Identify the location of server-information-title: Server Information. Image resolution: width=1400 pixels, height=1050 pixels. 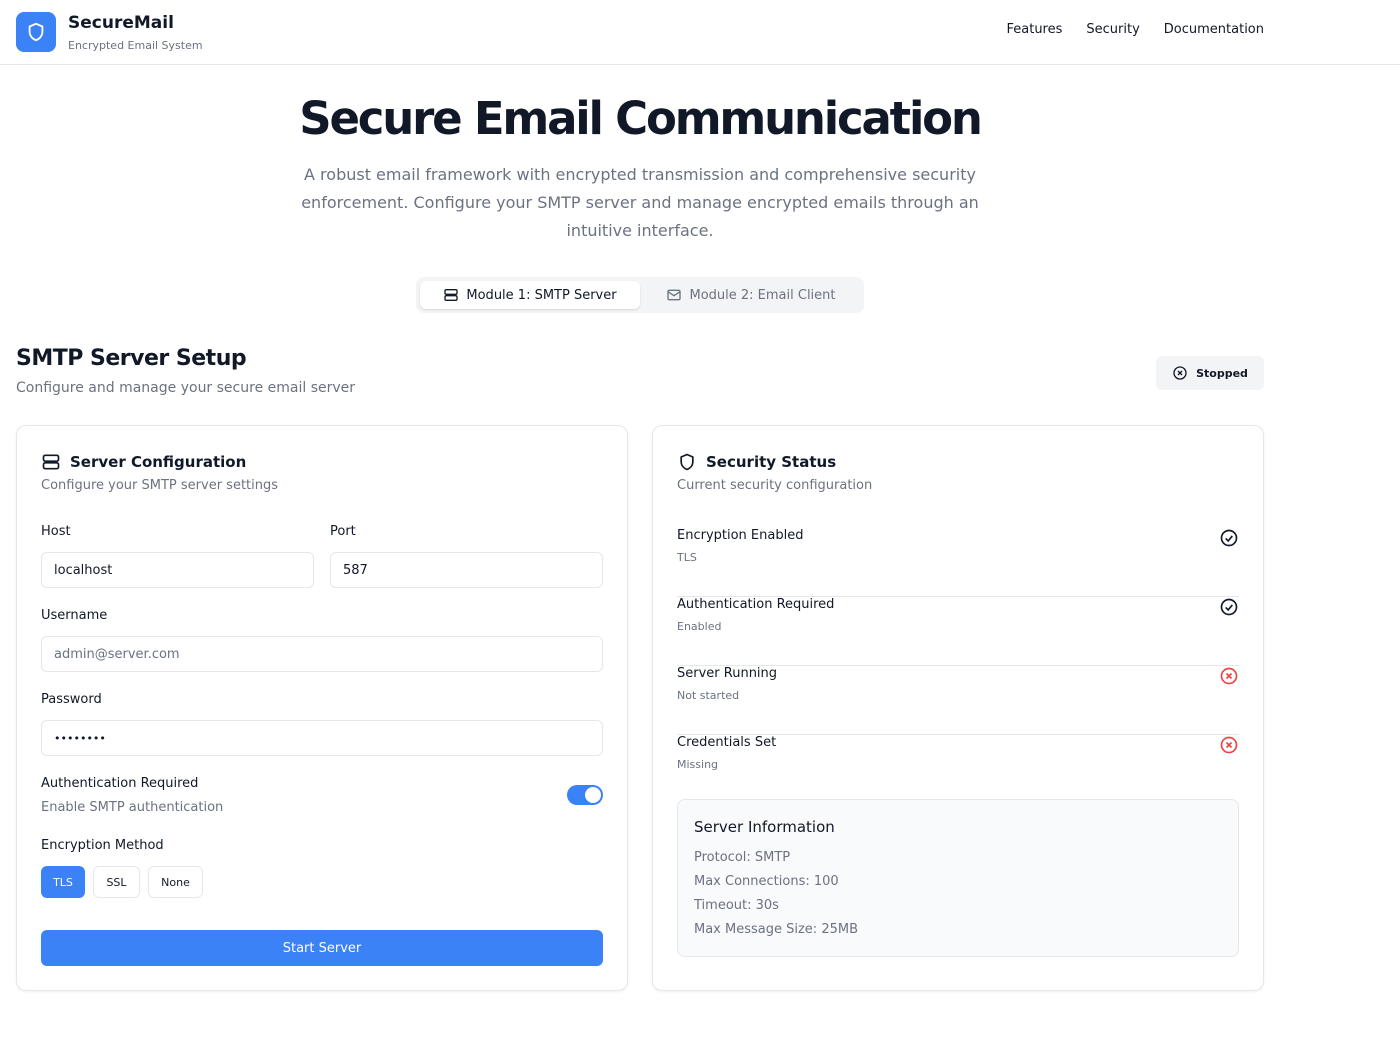
(764, 827).